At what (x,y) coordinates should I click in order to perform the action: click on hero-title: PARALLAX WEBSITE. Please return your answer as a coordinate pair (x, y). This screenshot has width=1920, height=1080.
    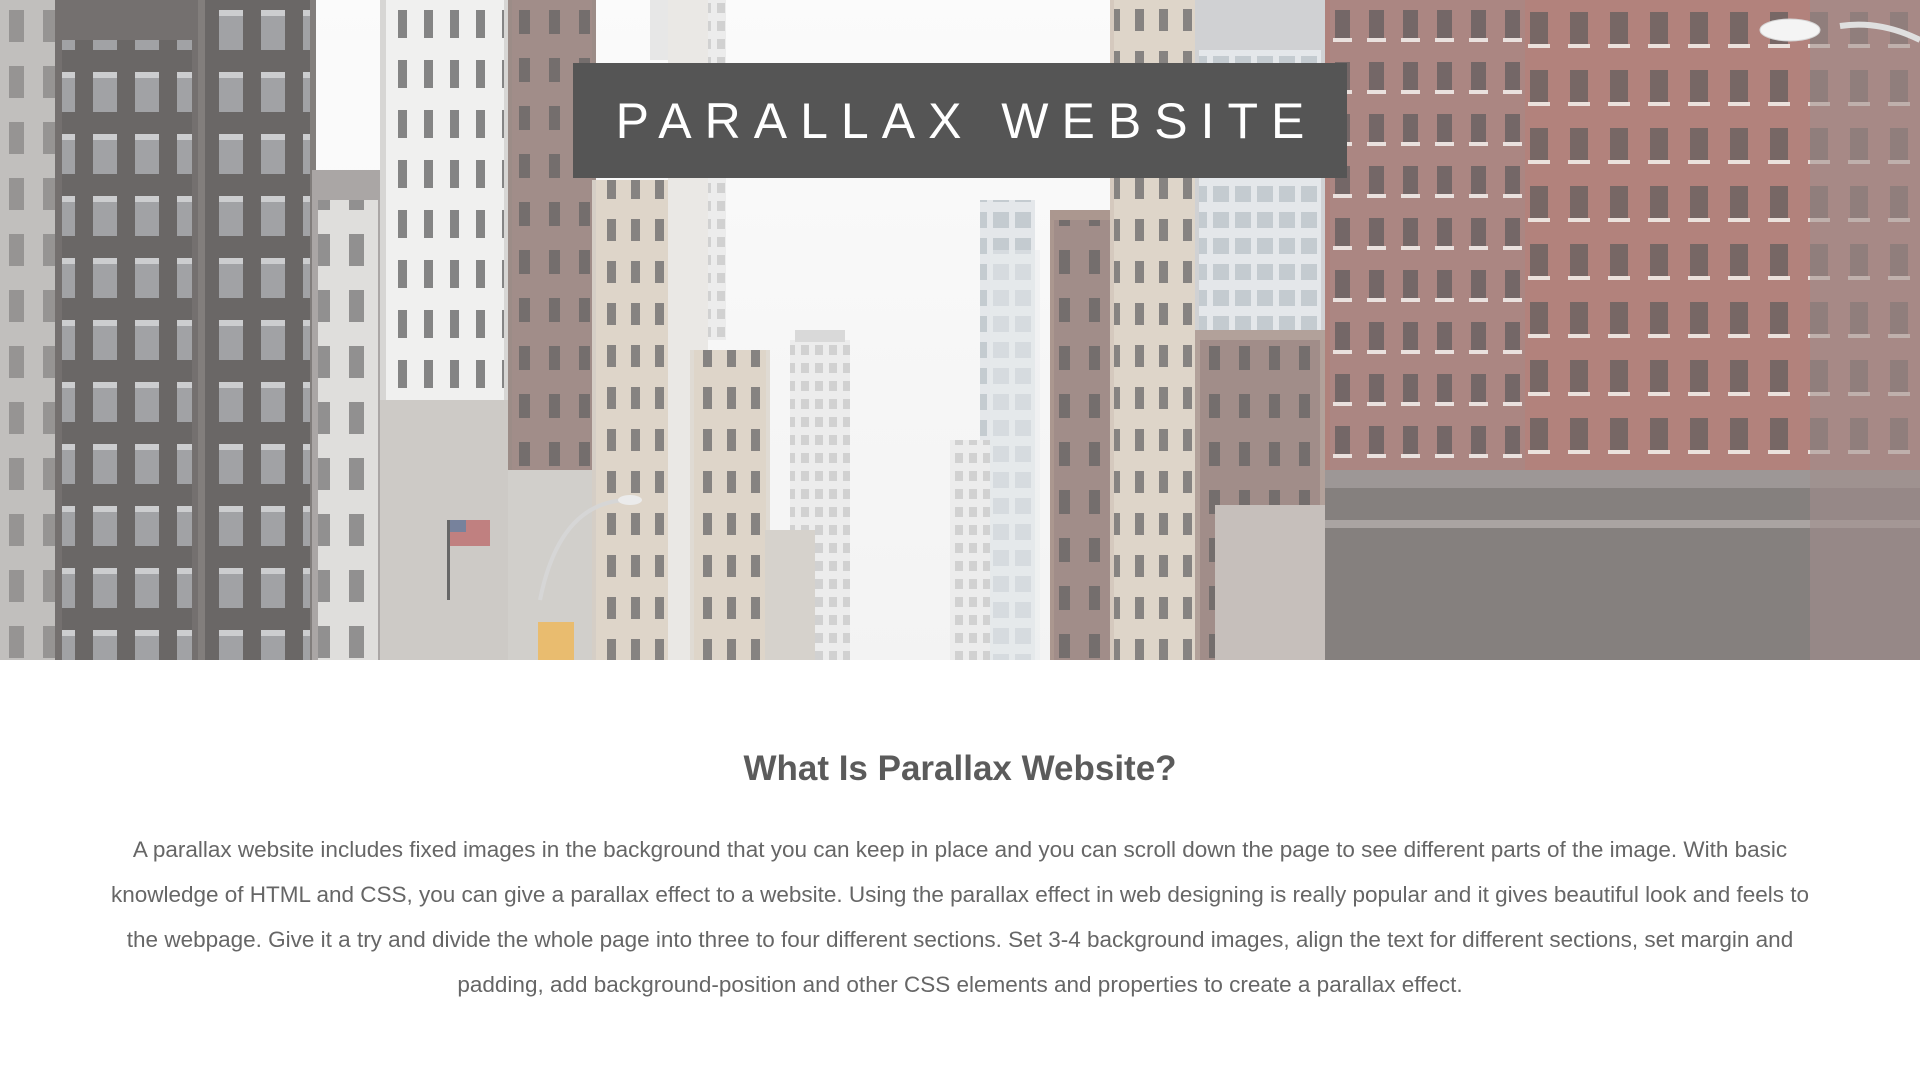
    Looking at the image, I should click on (966, 120).